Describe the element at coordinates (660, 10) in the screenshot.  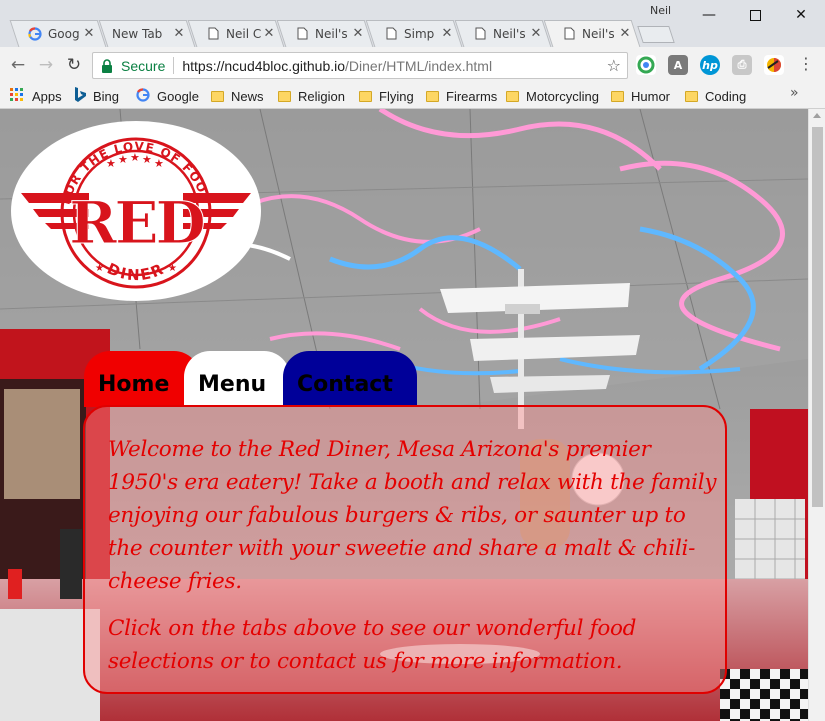
I see `profile-name: Neil` at that location.